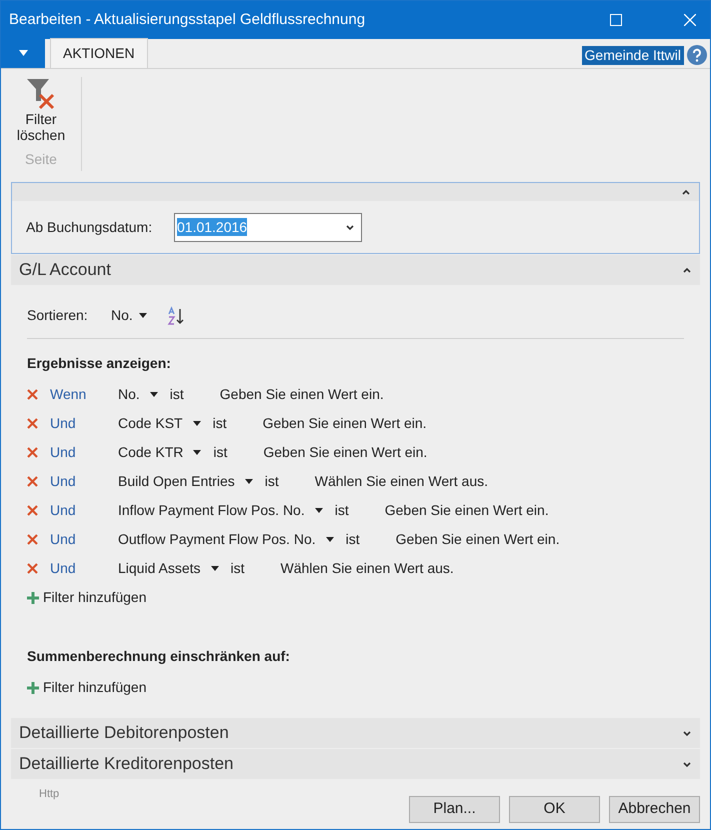  I want to click on filter-field-dropdown: Inflow Payment Flow Pos. No., so click(220, 510).